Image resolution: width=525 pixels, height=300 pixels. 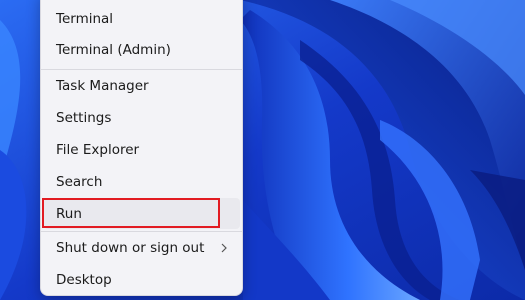 I want to click on menu-item-file-explorer: File Explorer, so click(x=142, y=149).